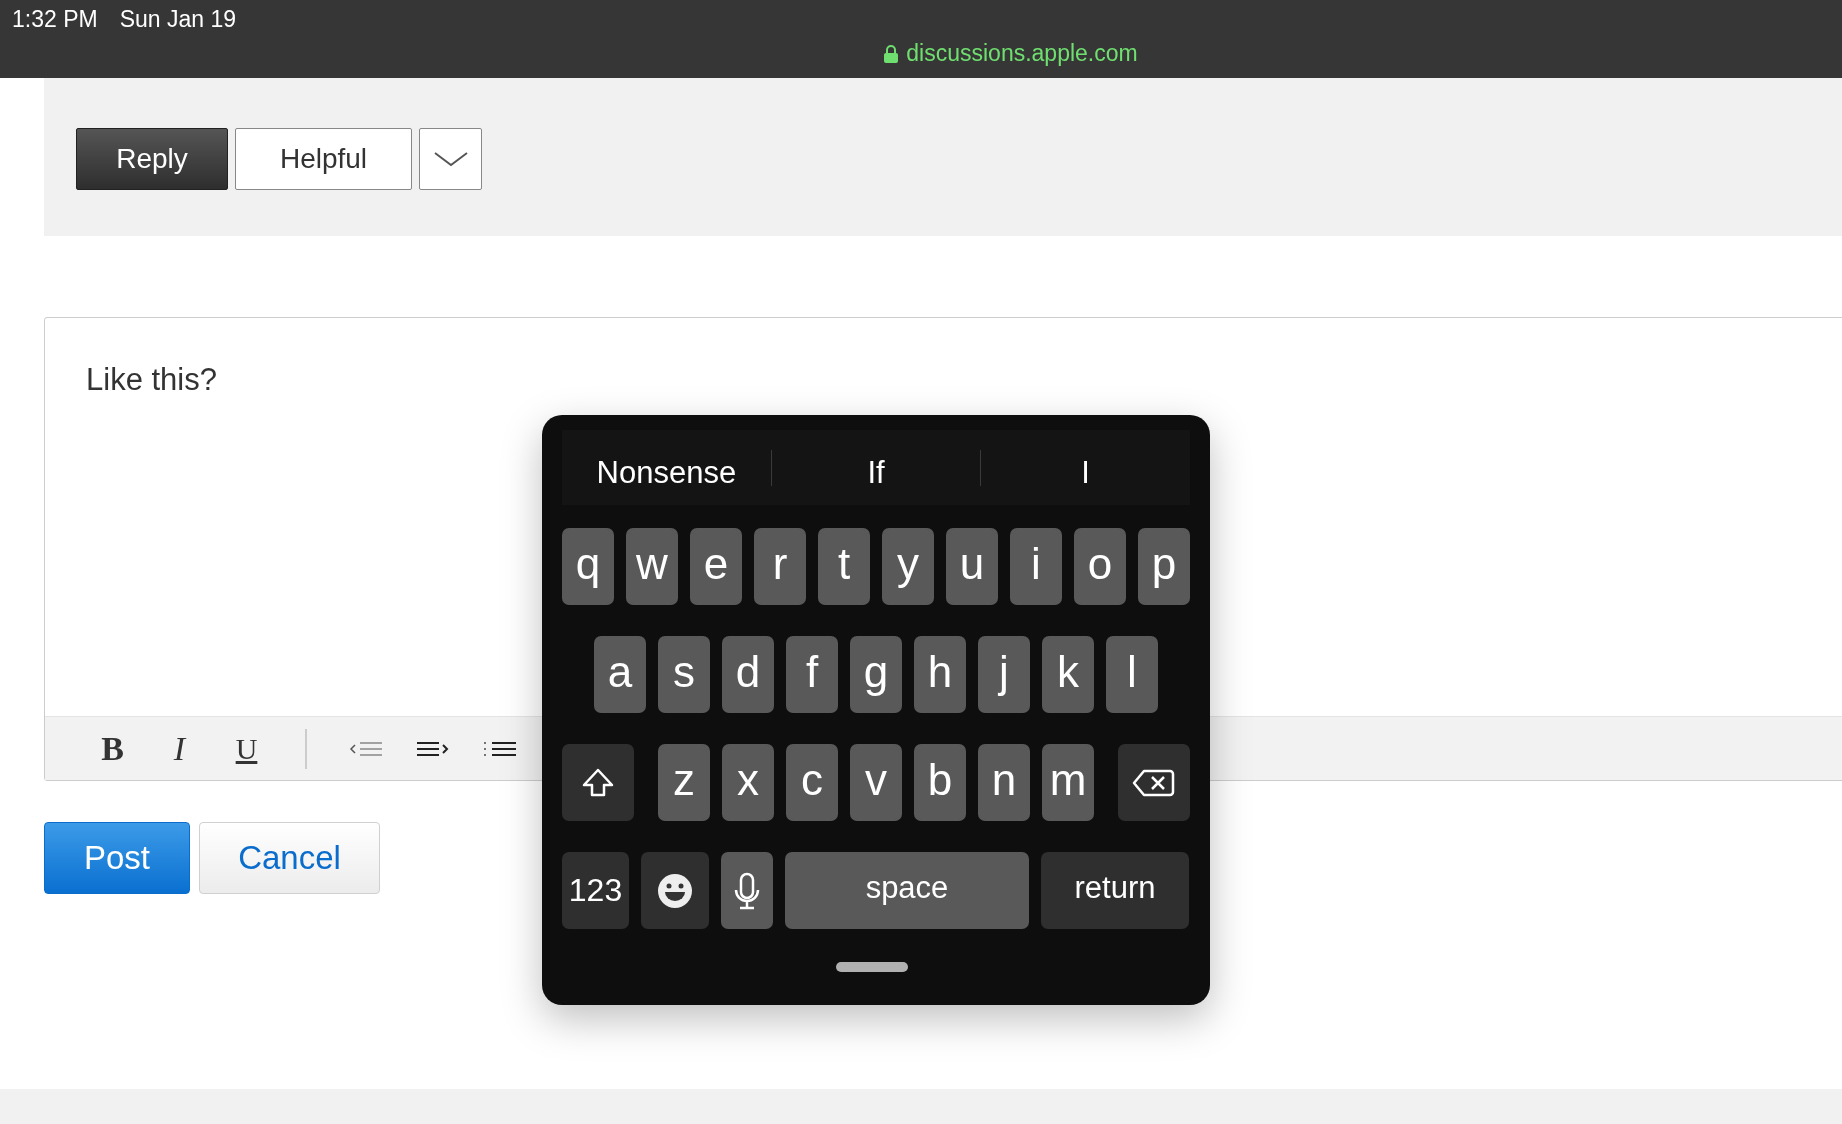 The width and height of the screenshot is (1842, 1124). I want to click on status-date: Sun Jan 19, so click(178, 19).